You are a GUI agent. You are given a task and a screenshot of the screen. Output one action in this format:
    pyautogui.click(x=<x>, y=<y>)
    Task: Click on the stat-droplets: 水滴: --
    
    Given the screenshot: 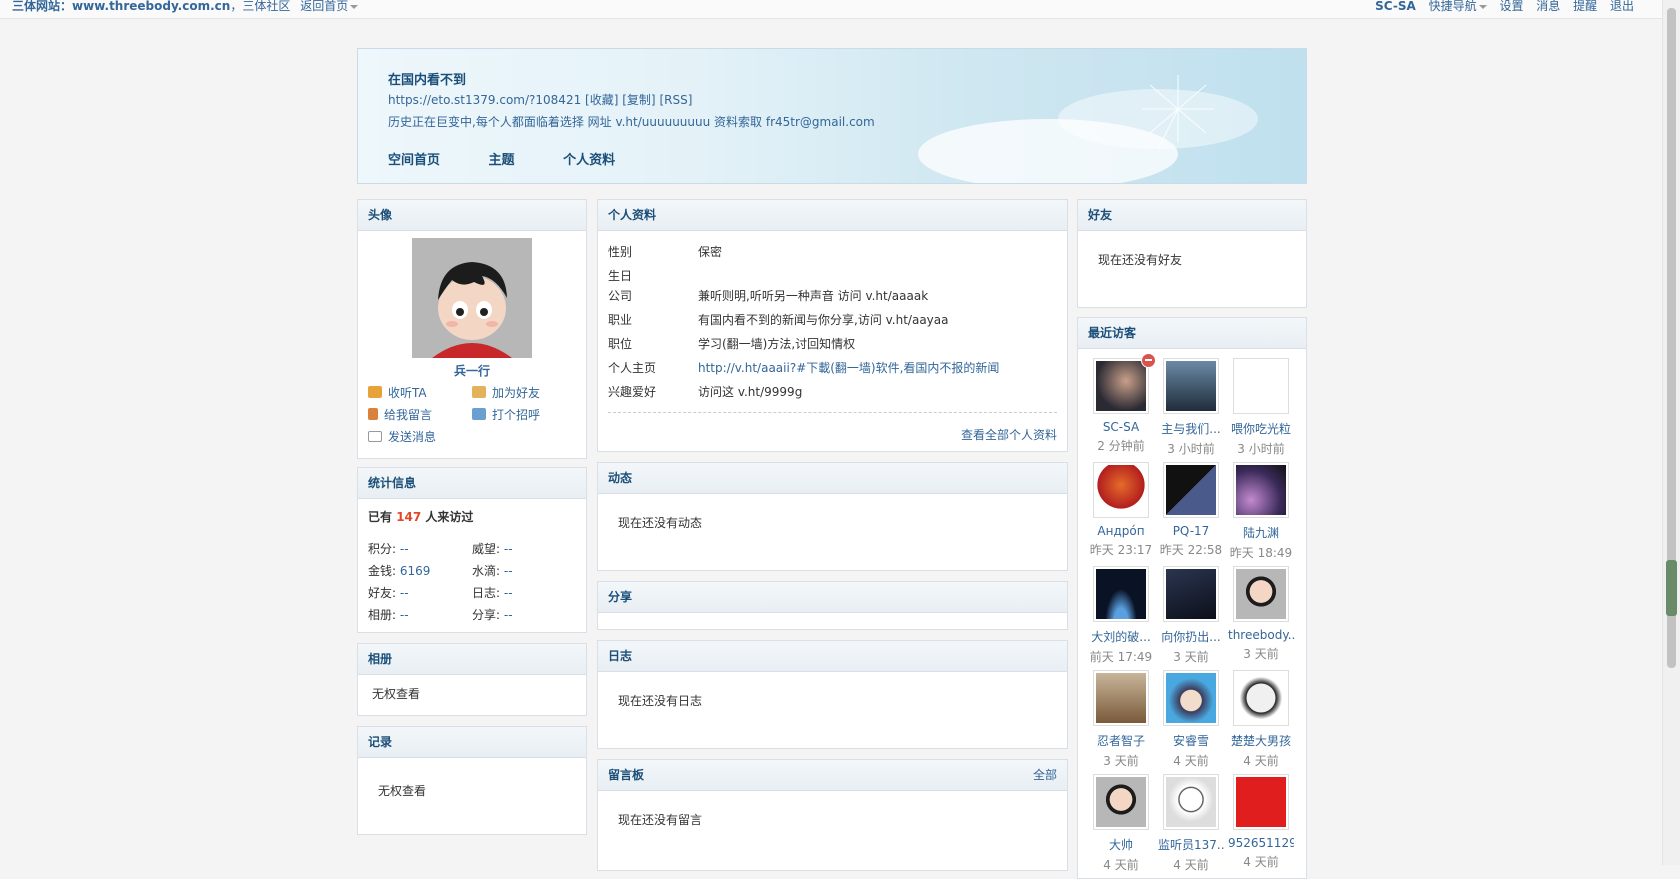 What is the action you would take?
    pyautogui.click(x=492, y=571)
    